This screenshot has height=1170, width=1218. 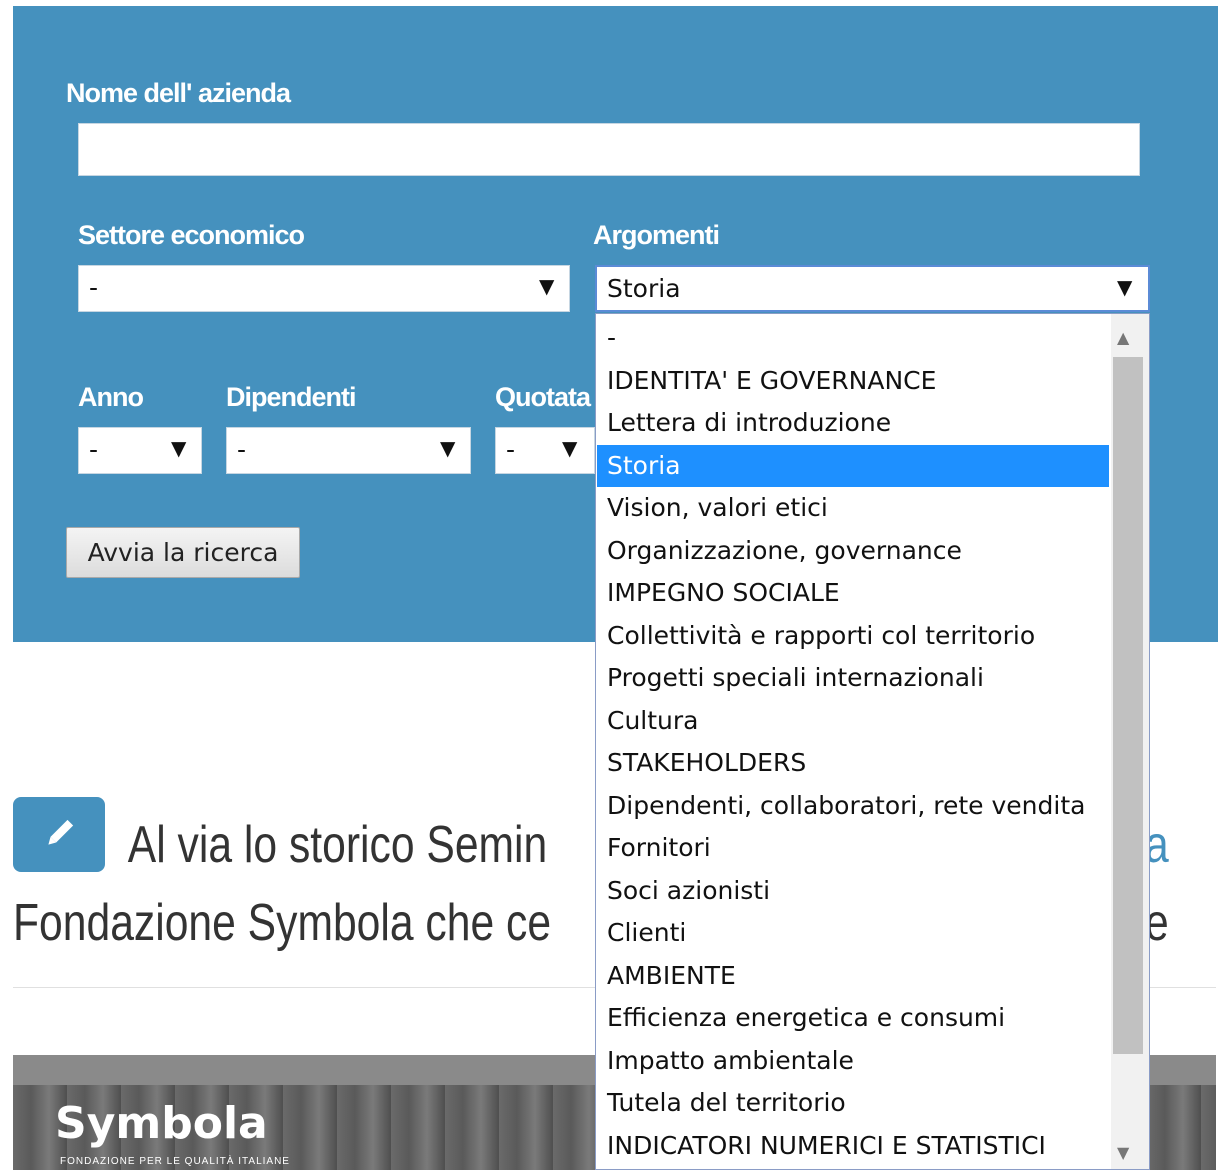 What do you see at coordinates (853, 721) in the screenshot?
I see `dropdown-option: Cultura` at bounding box center [853, 721].